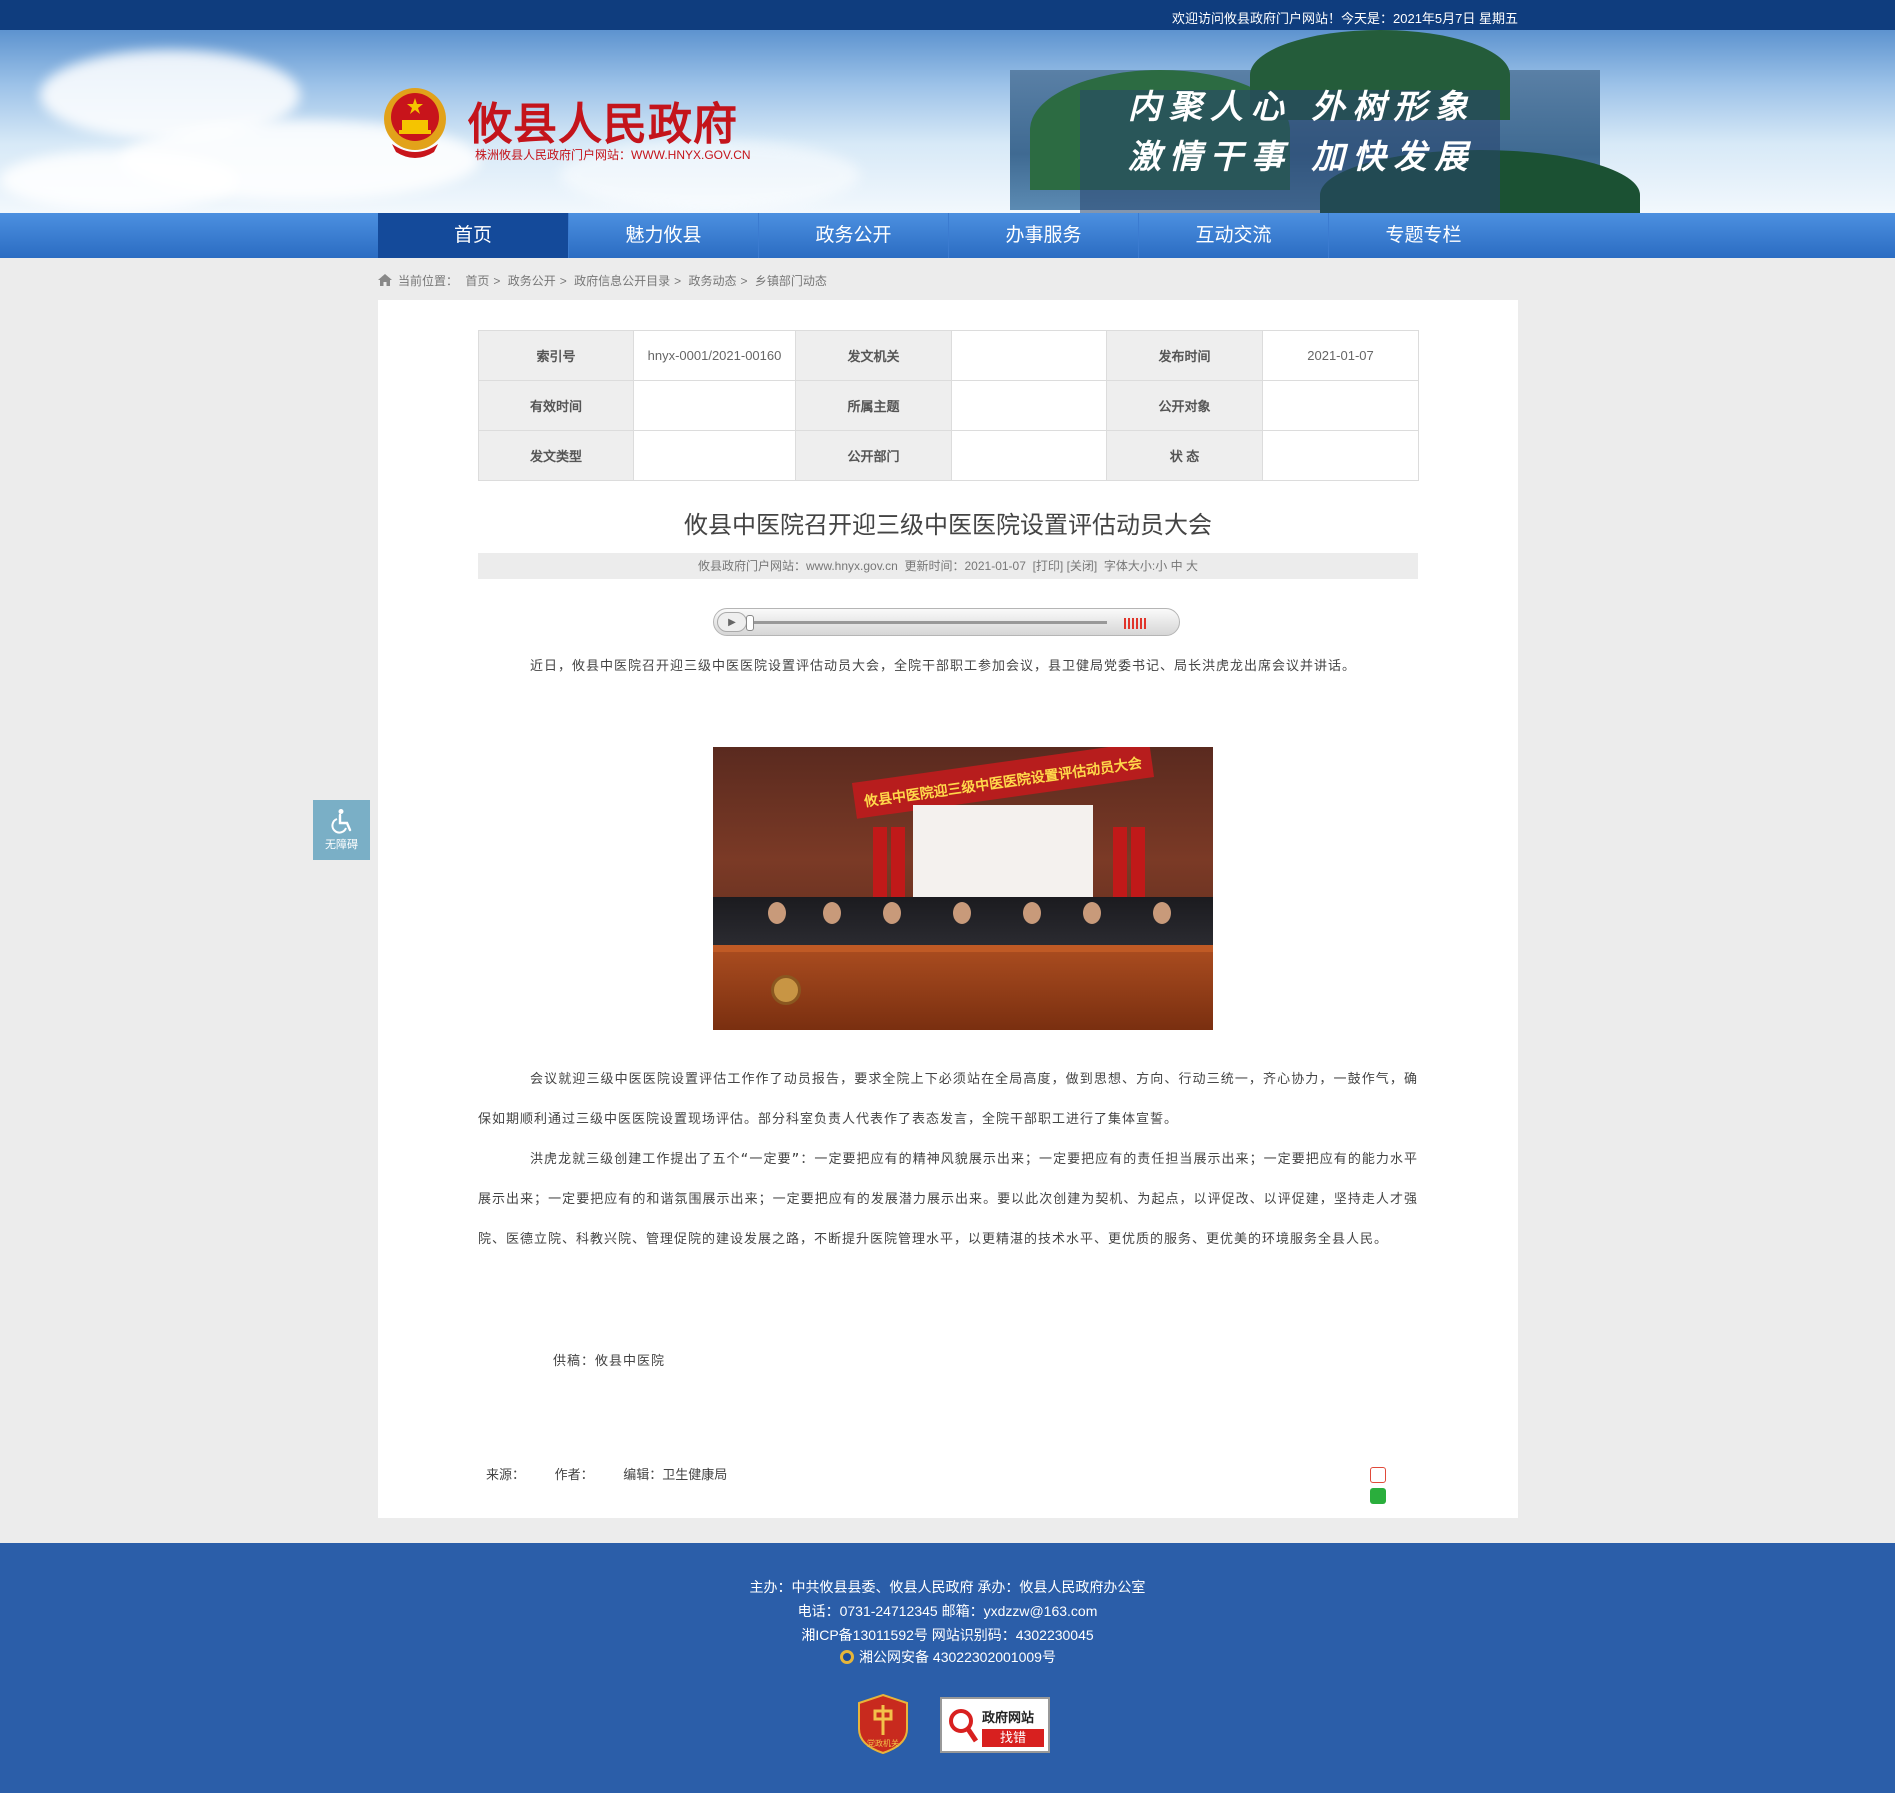  Describe the element at coordinates (1345, 18) in the screenshot. I see `welcome-text: 欢迎访问攸县政府门户网站！今天是：2021年5月7日 星期五` at that location.